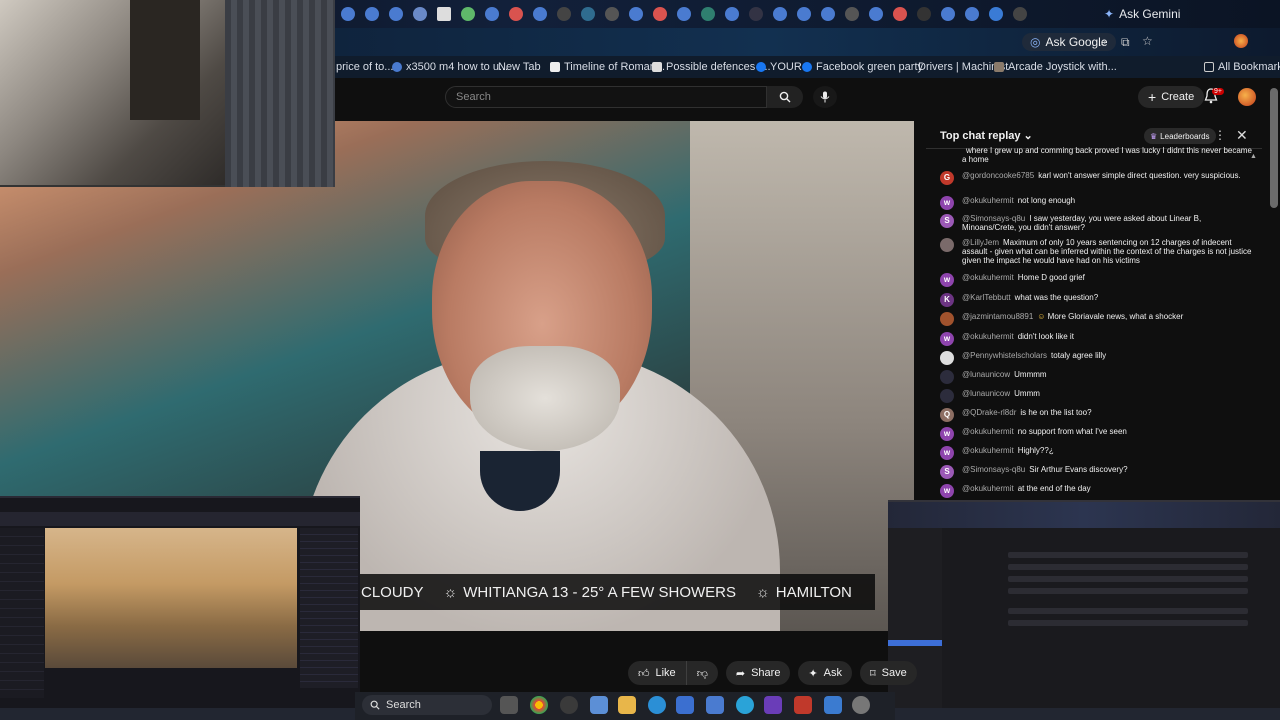 This screenshot has height=720, width=1280. What do you see at coordinates (627, 705) in the screenshot?
I see `file-explorer-icon` at bounding box center [627, 705].